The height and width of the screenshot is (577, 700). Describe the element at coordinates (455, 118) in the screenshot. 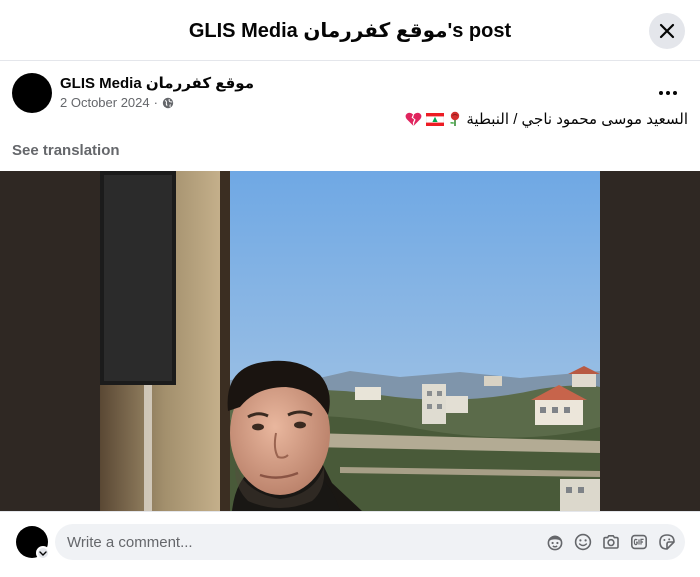

I see `rose-icon` at that location.